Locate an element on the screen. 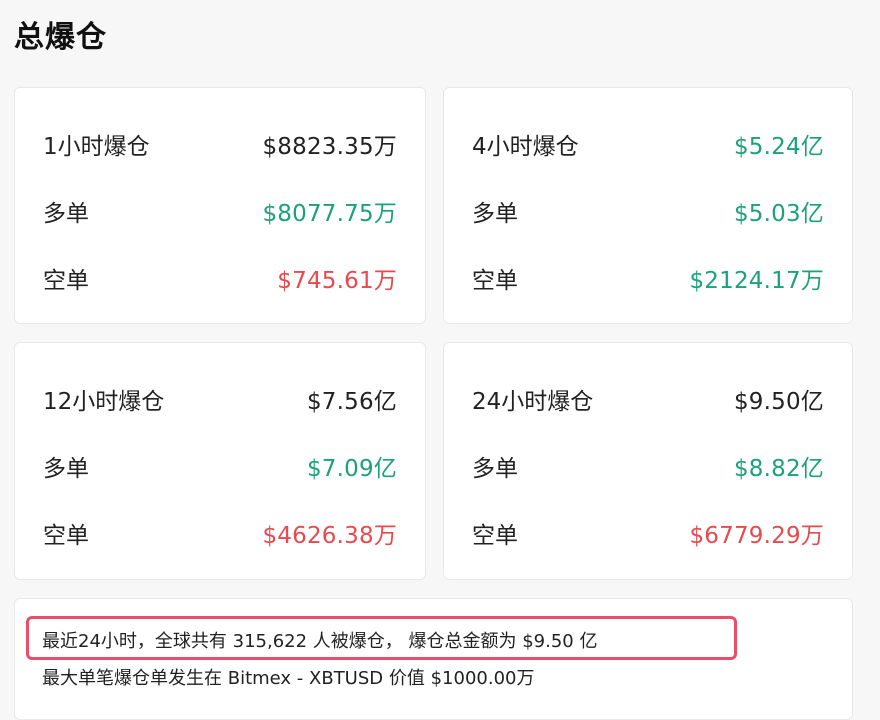 The height and width of the screenshot is (720, 880). card-title: 1小时爆仓 is located at coordinates (96, 147).